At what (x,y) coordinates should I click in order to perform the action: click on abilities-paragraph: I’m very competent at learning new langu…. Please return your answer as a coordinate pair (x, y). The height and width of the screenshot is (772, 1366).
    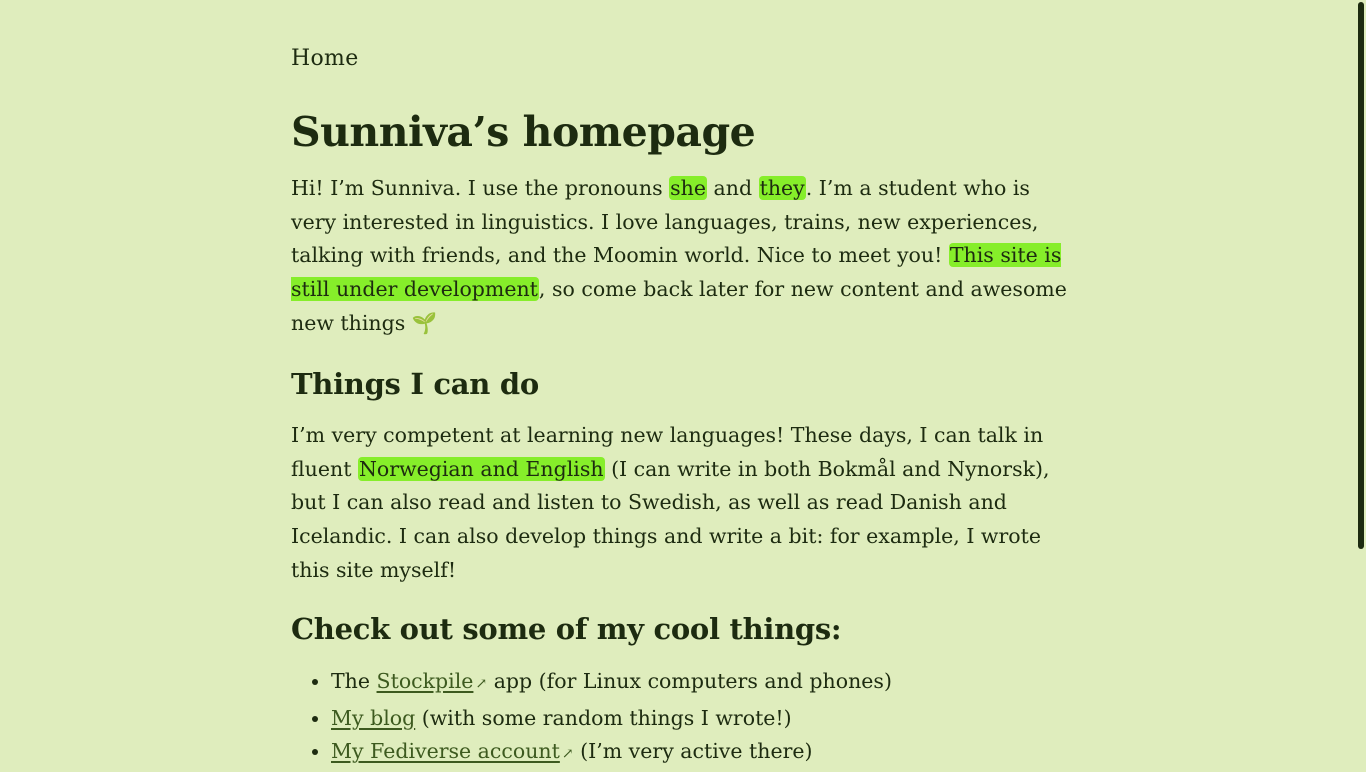
    Looking at the image, I should click on (686, 503).